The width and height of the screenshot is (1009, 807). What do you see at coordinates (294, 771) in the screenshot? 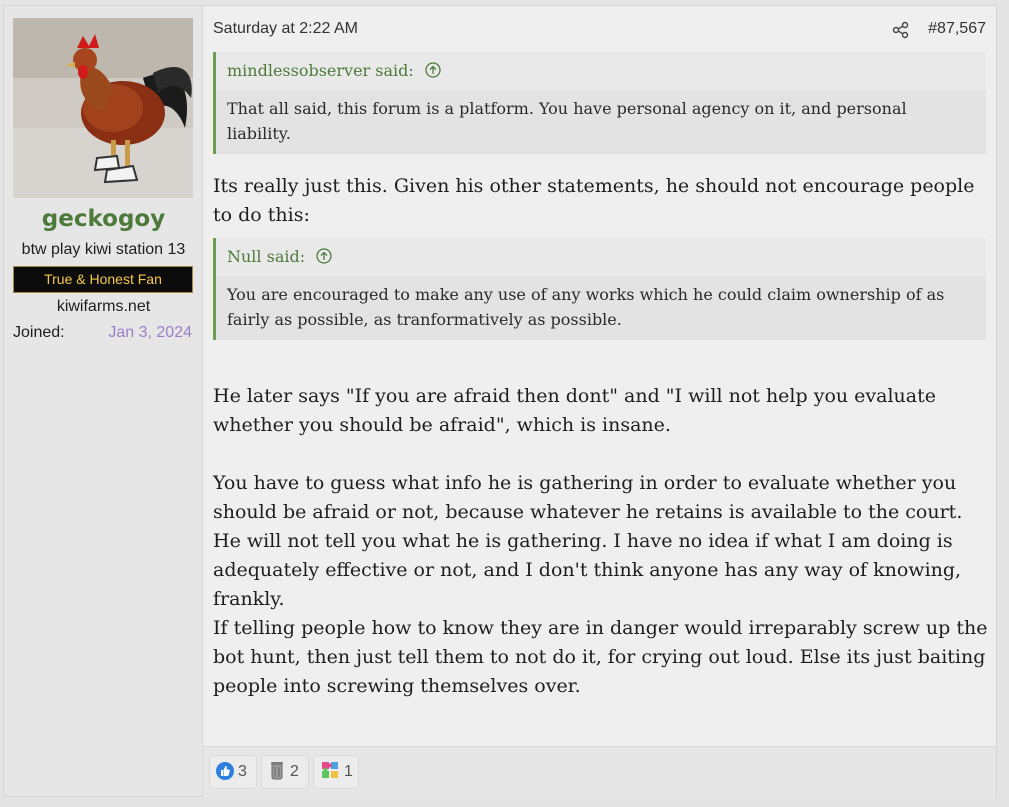
I see `reaction-count: 2` at bounding box center [294, 771].